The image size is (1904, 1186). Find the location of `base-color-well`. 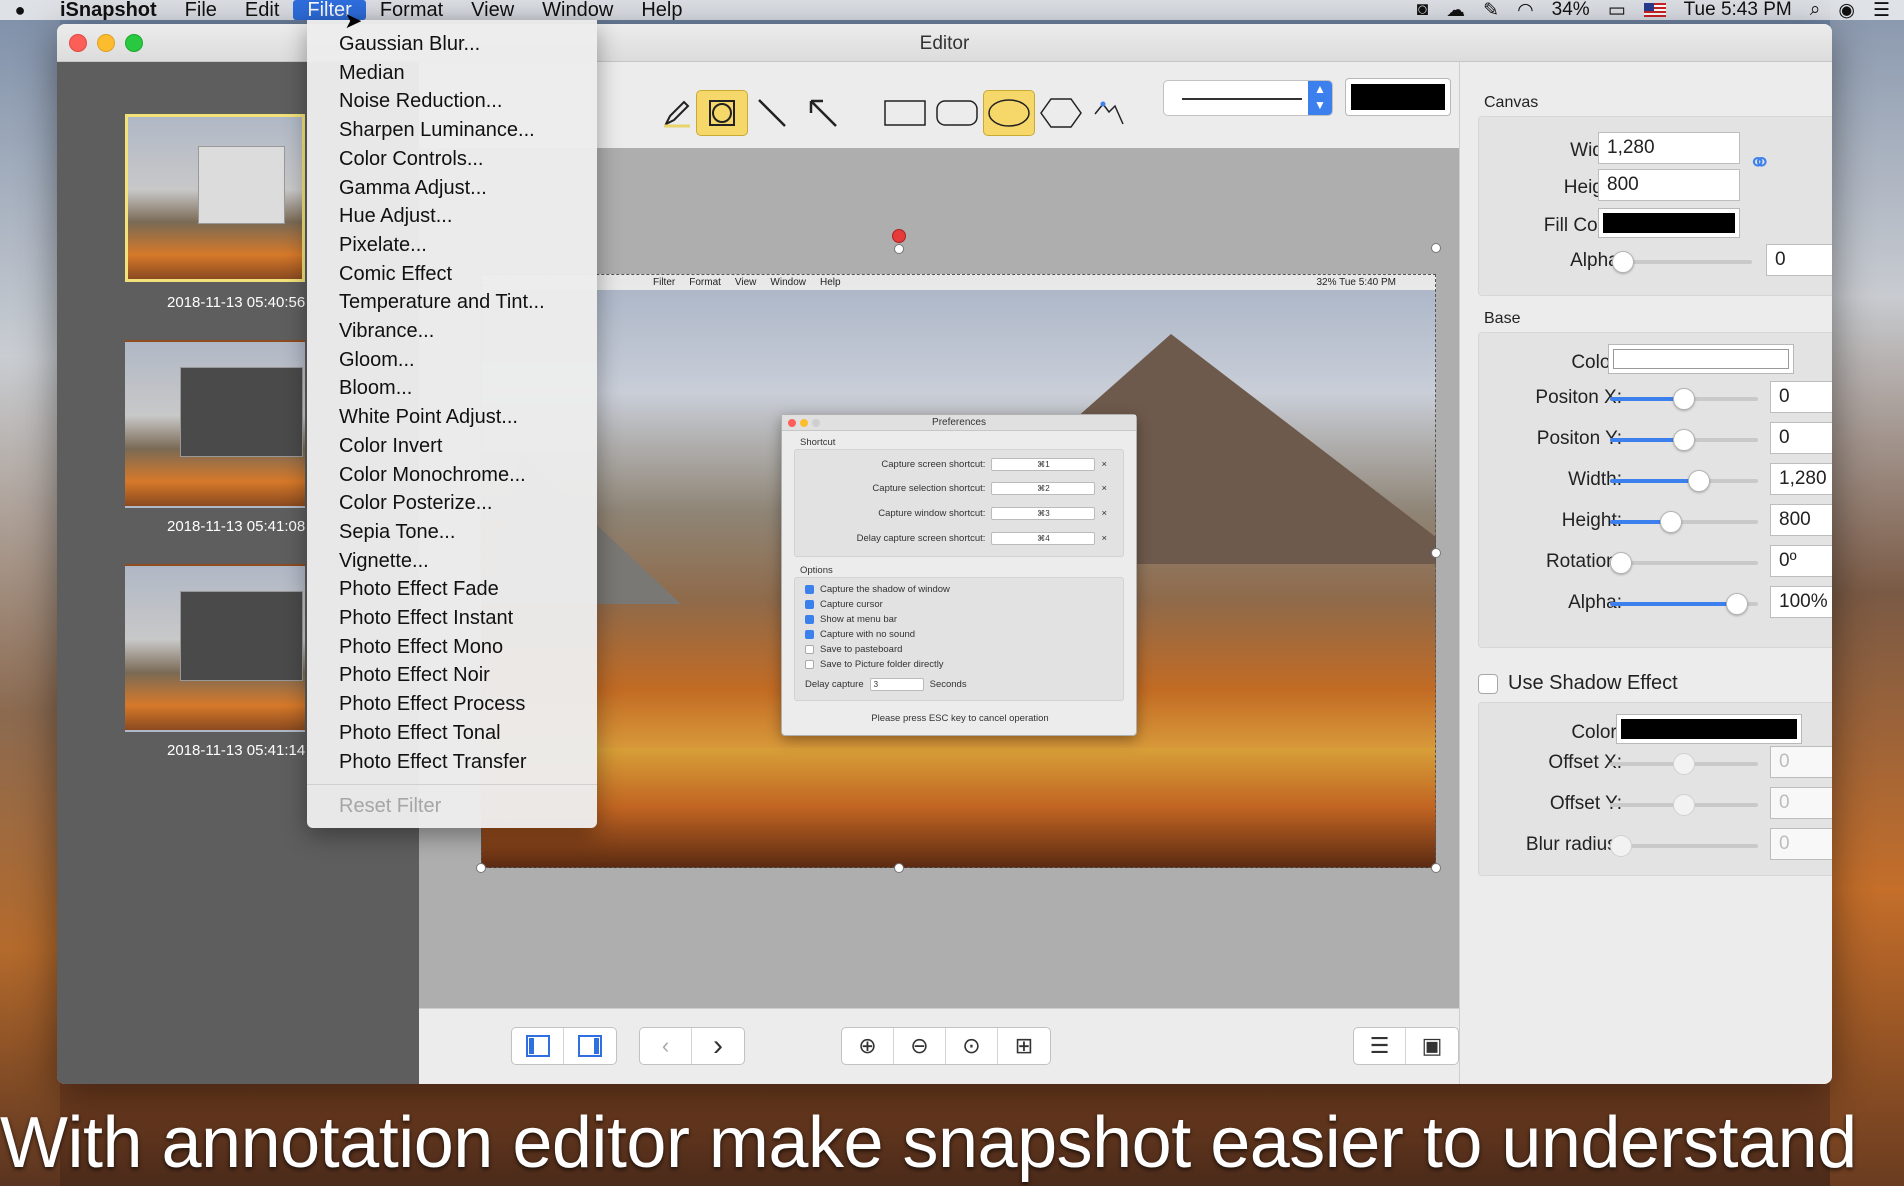

base-color-well is located at coordinates (1701, 359).